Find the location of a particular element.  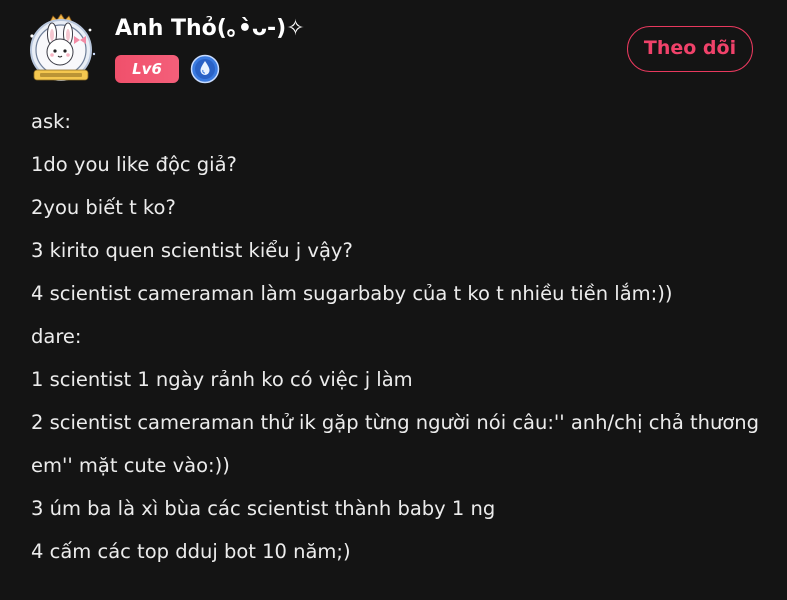

follow-button: Theo dõi is located at coordinates (690, 49).